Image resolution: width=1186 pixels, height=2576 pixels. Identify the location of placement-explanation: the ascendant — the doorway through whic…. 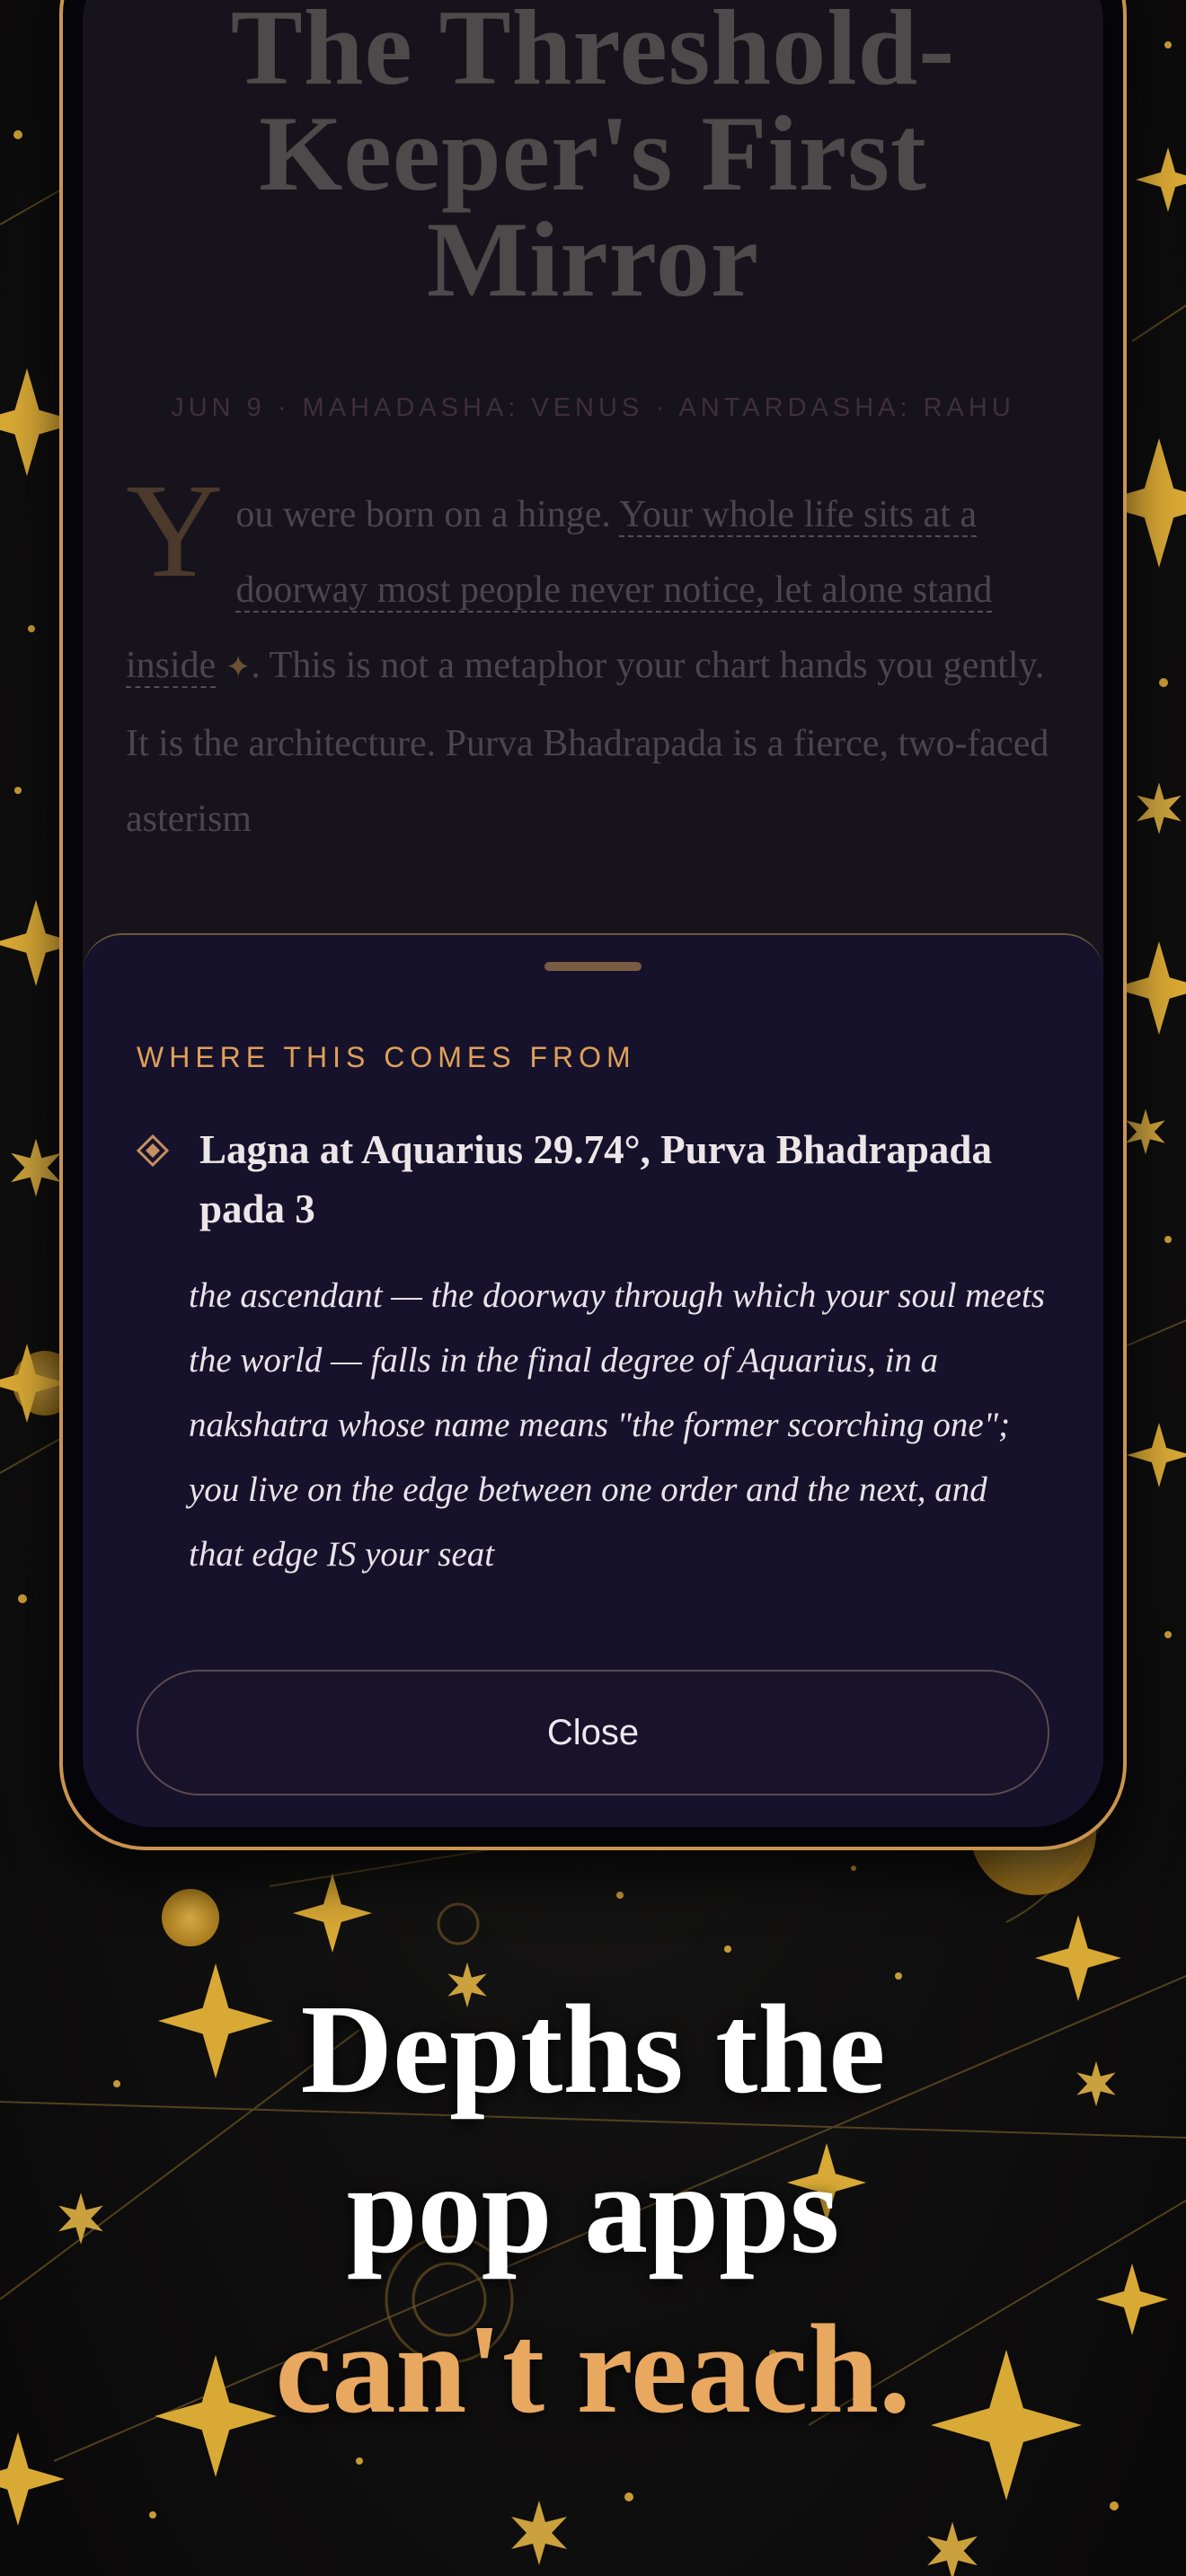
(617, 1425).